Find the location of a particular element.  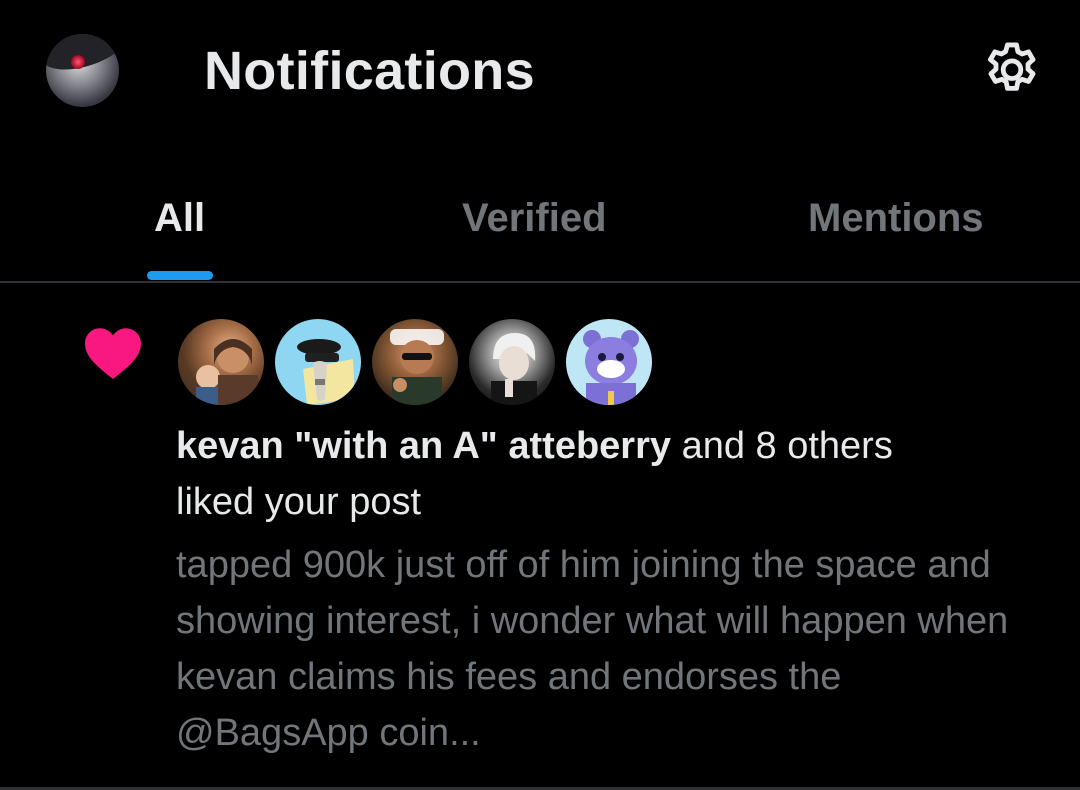

actor-name: kevan "with an A" atteberry is located at coordinates (423, 446).